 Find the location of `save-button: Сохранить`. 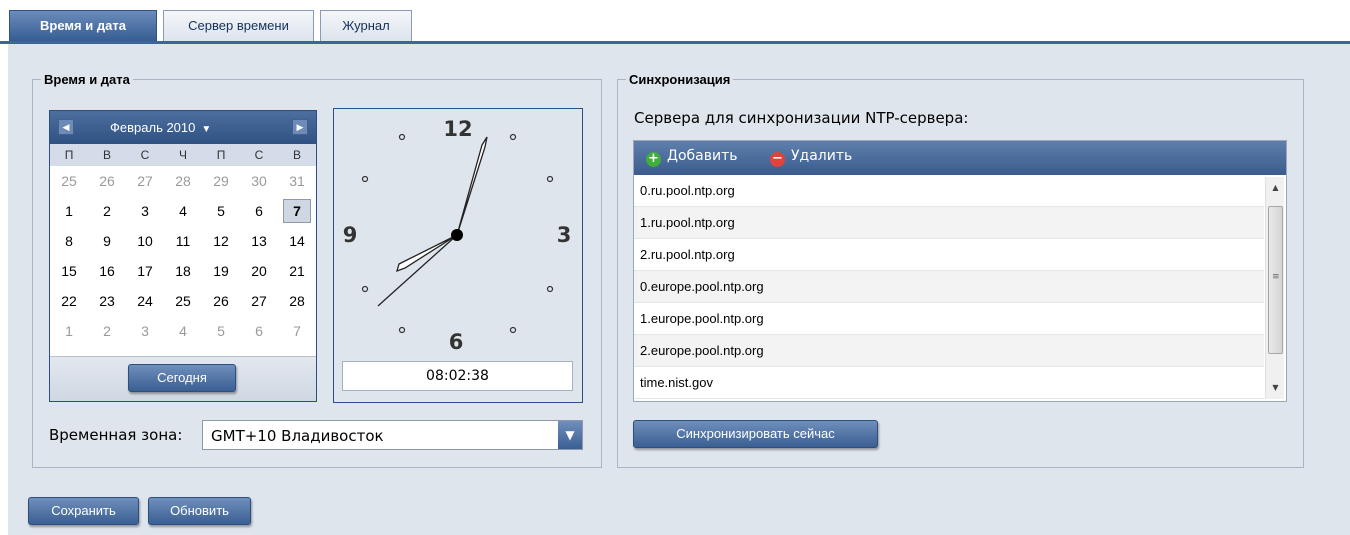

save-button: Сохранить is located at coordinates (83, 511).